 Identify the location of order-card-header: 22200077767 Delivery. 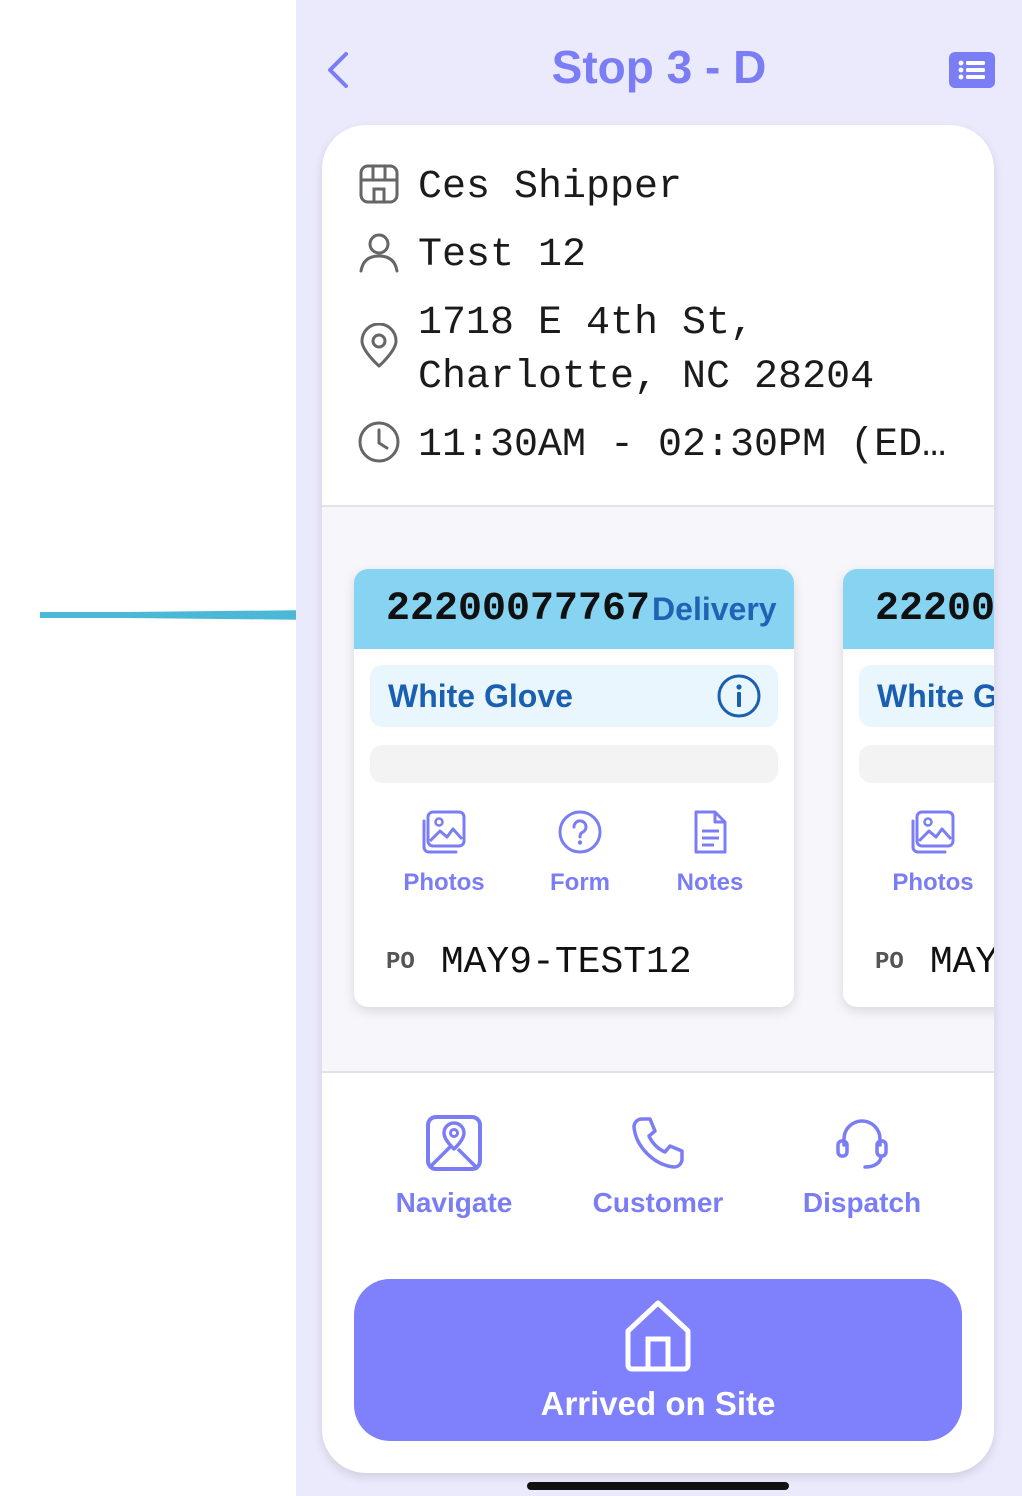
(574, 609).